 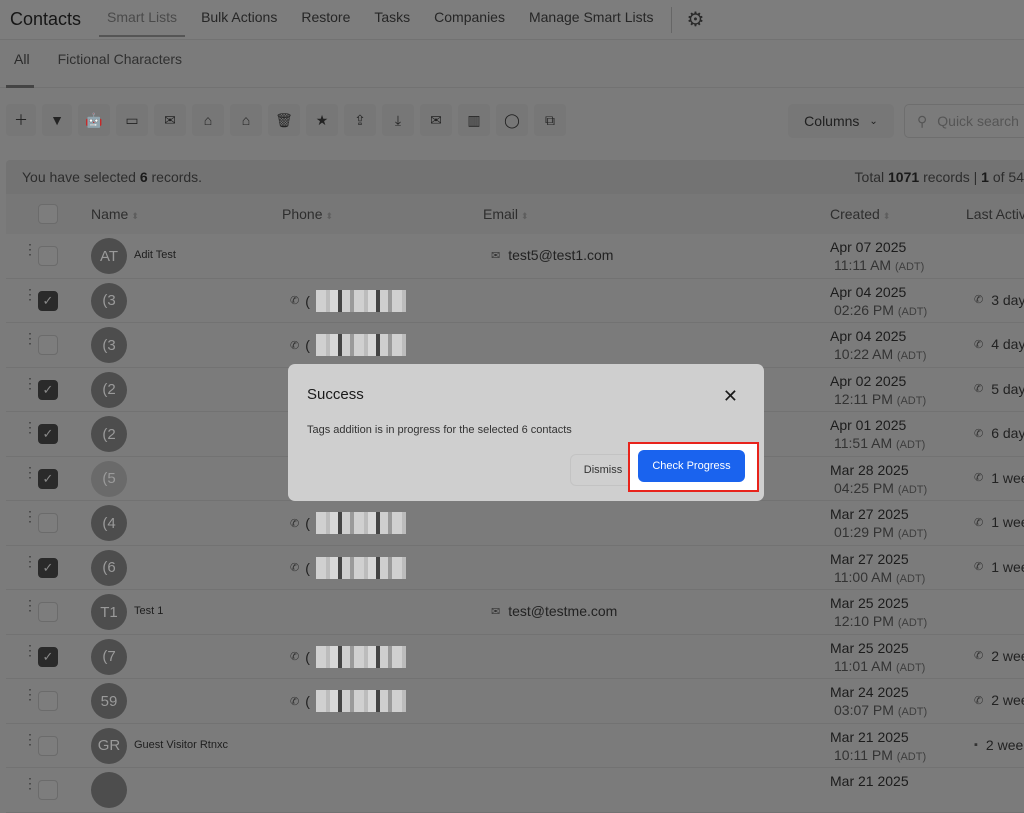 What do you see at coordinates (841, 121) in the screenshot?
I see `columns-dropdown: Columns ⌄` at bounding box center [841, 121].